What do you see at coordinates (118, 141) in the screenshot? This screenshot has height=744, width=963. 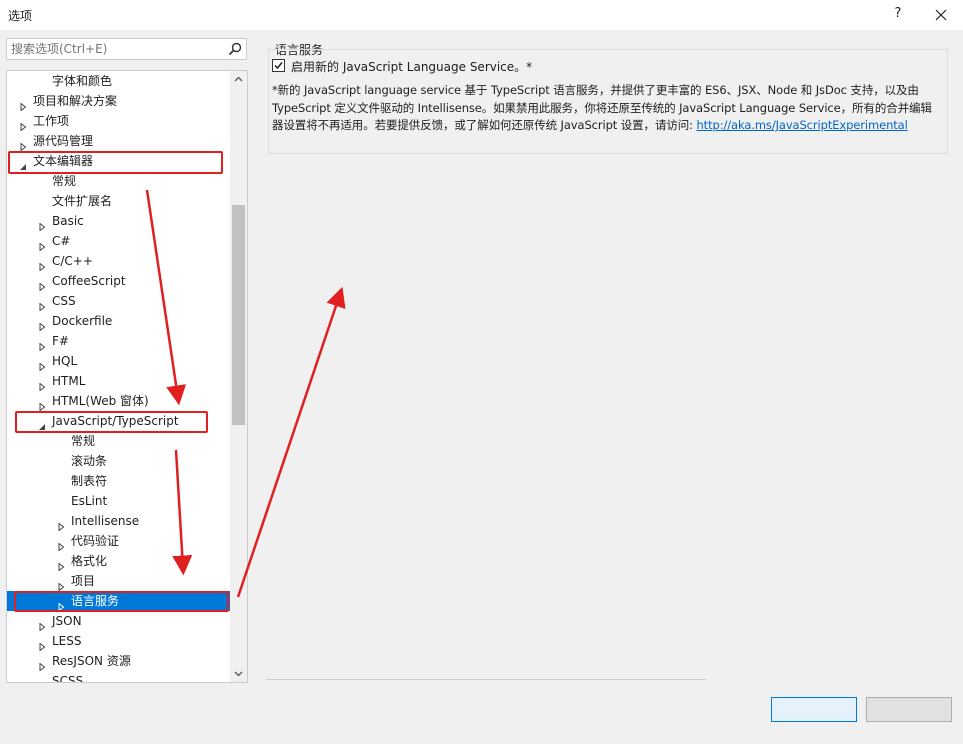 I see `tree-item: 源代码管理` at bounding box center [118, 141].